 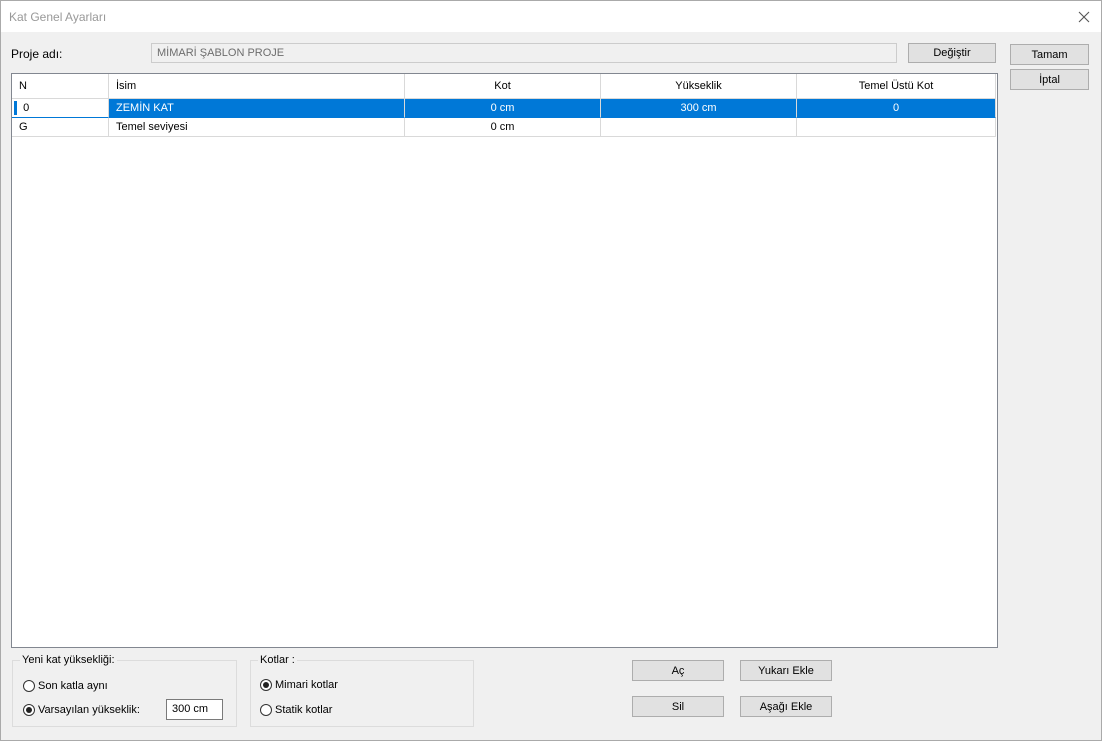 I want to click on table-row: G Temel seviyesi 0 cm, so click(x=504, y=127).